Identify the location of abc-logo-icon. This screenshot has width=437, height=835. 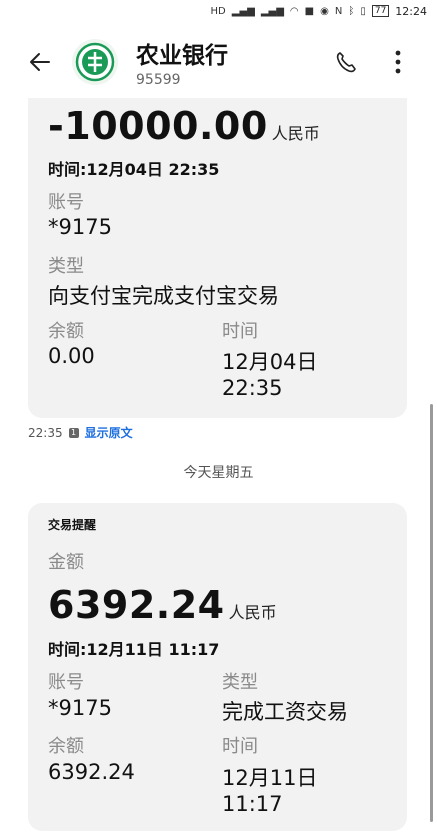
(95, 62).